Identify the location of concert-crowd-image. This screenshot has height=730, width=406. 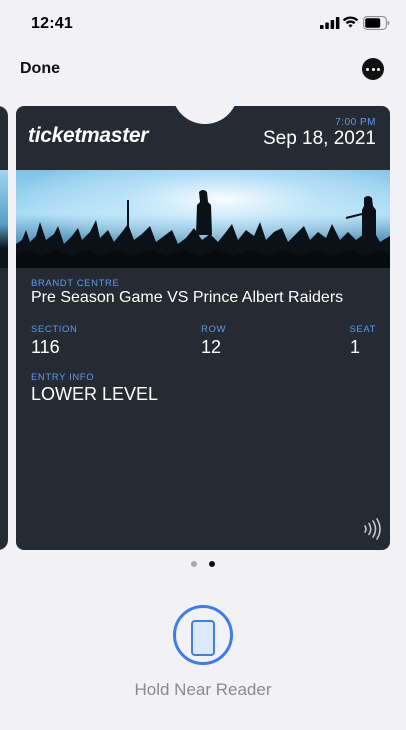
(203, 219).